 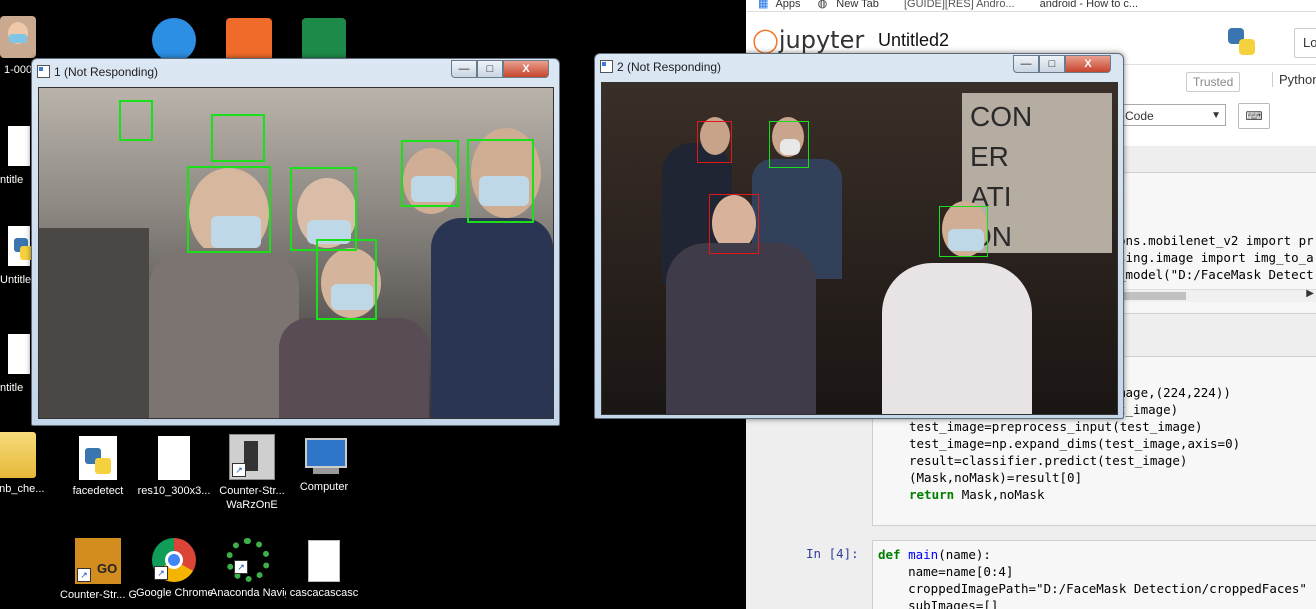 I want to click on desktop-icon-counter-strike: ↗ Counter-Str... WaRzOnE, so click(x=252, y=473).